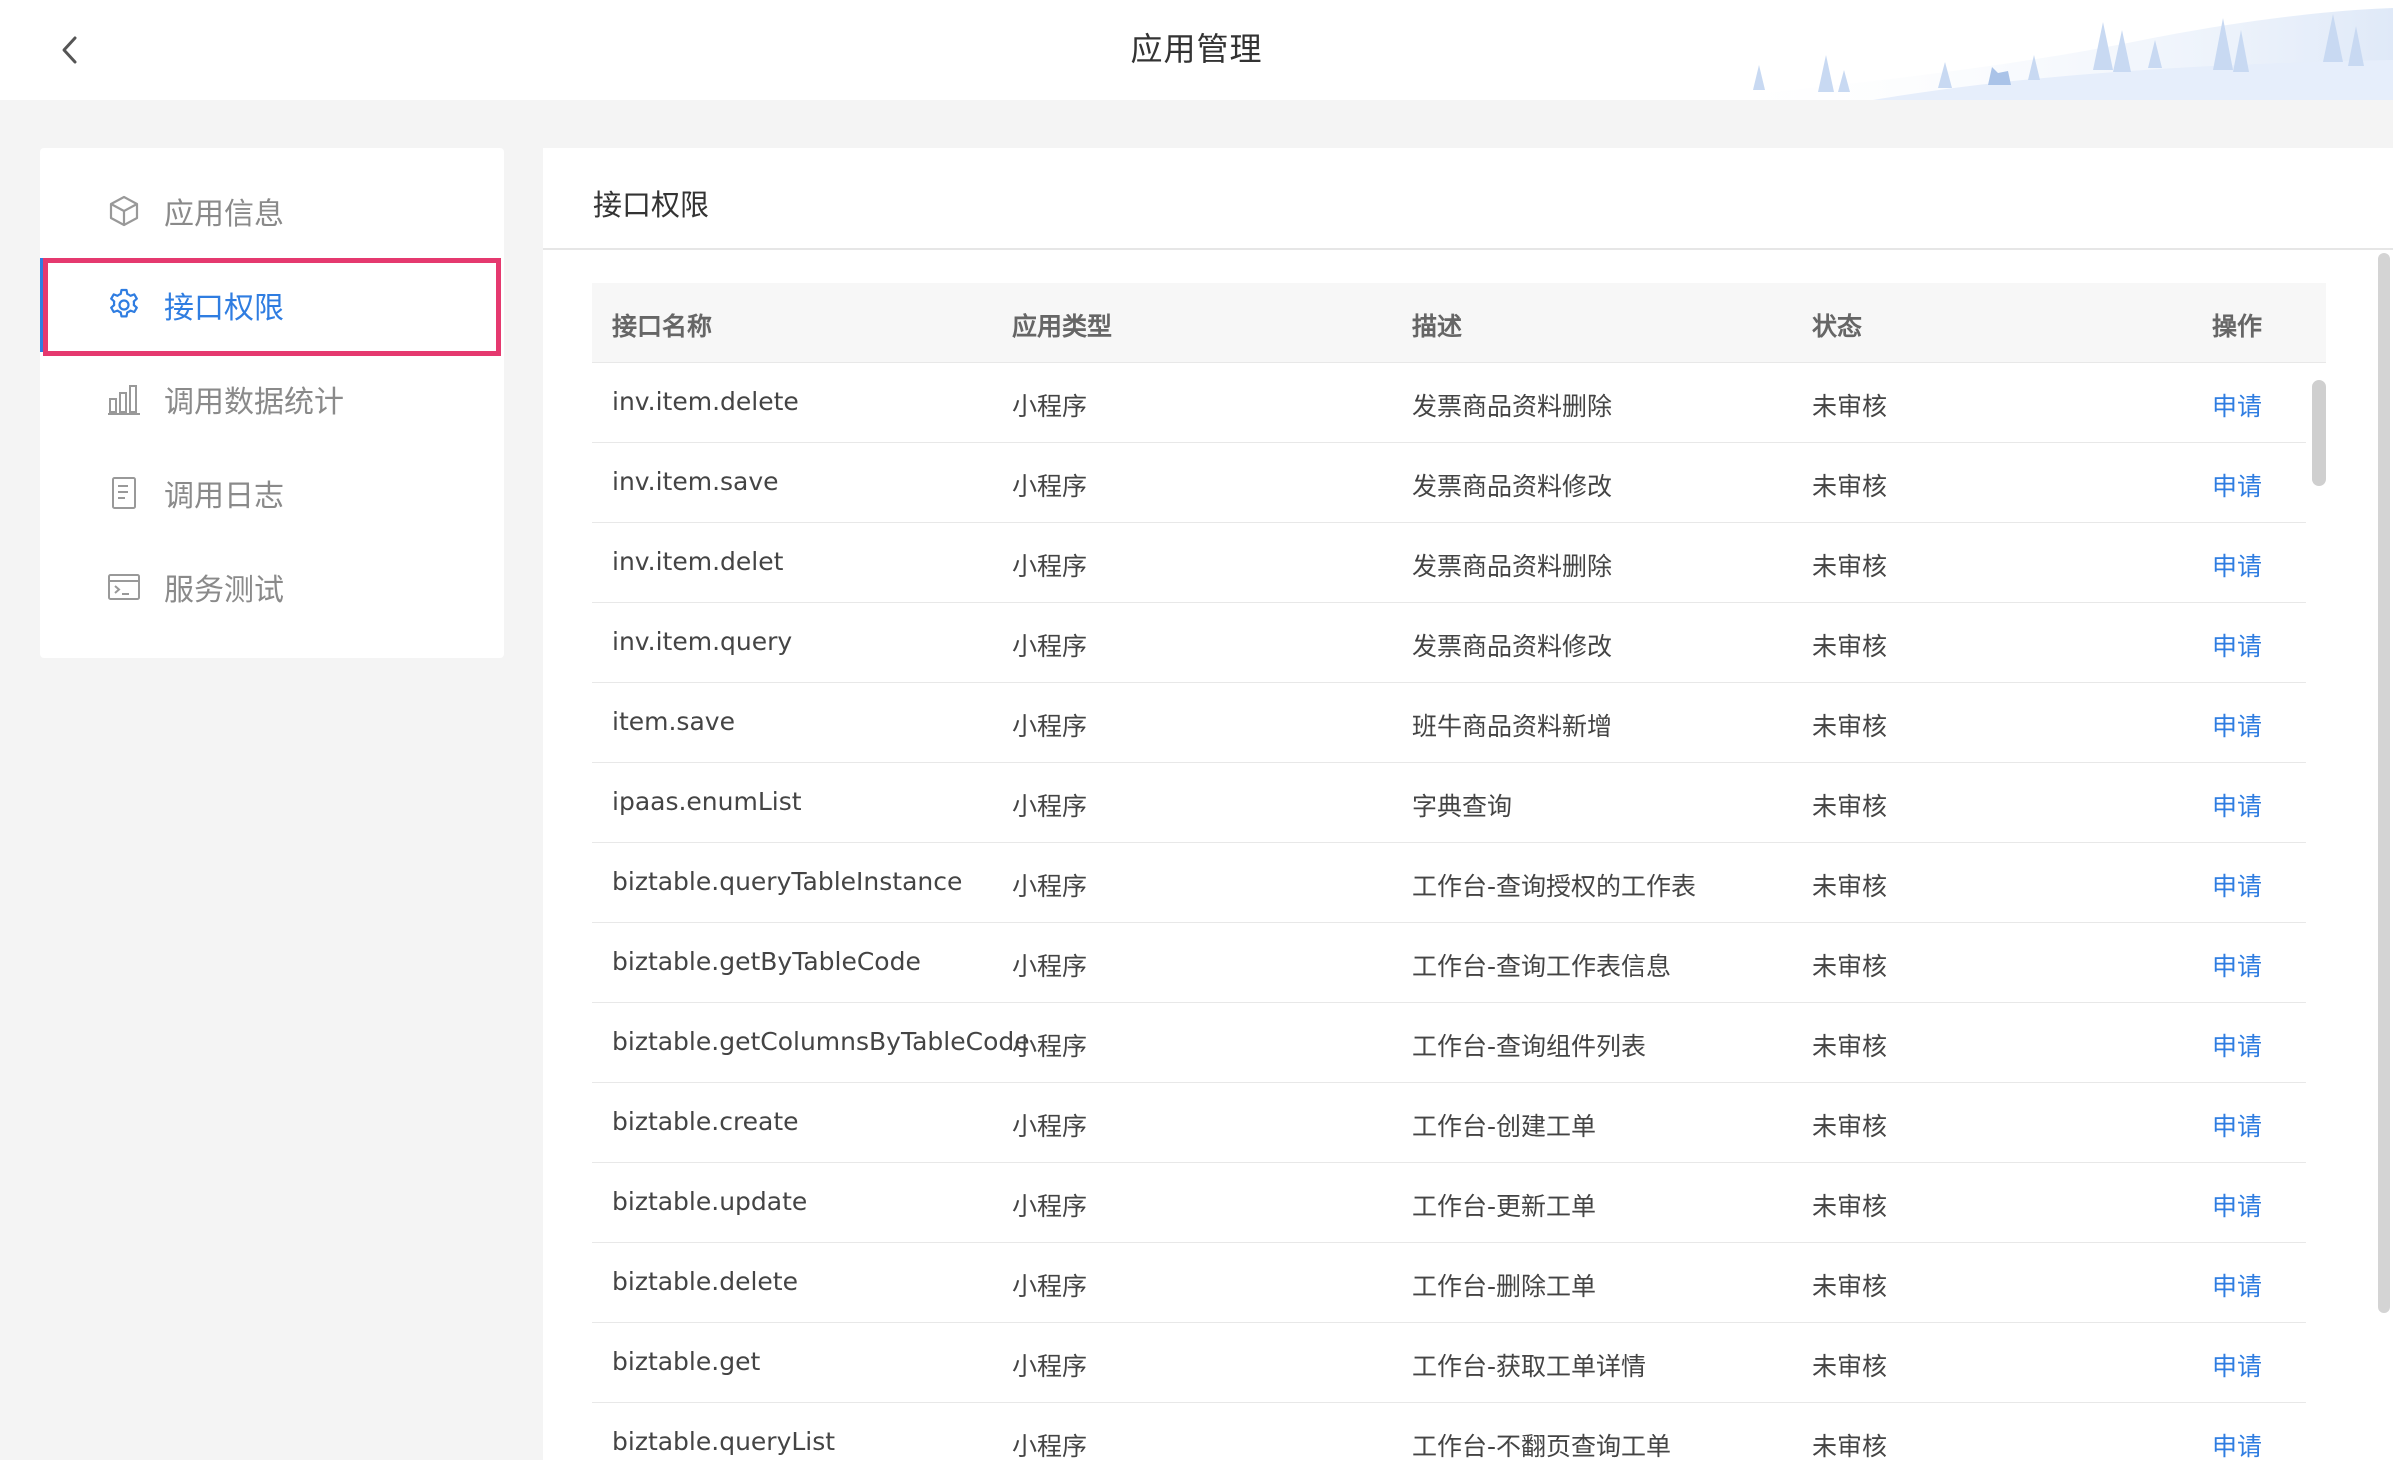  I want to click on cell-api-name: biztable.queryList, so click(724, 1441).